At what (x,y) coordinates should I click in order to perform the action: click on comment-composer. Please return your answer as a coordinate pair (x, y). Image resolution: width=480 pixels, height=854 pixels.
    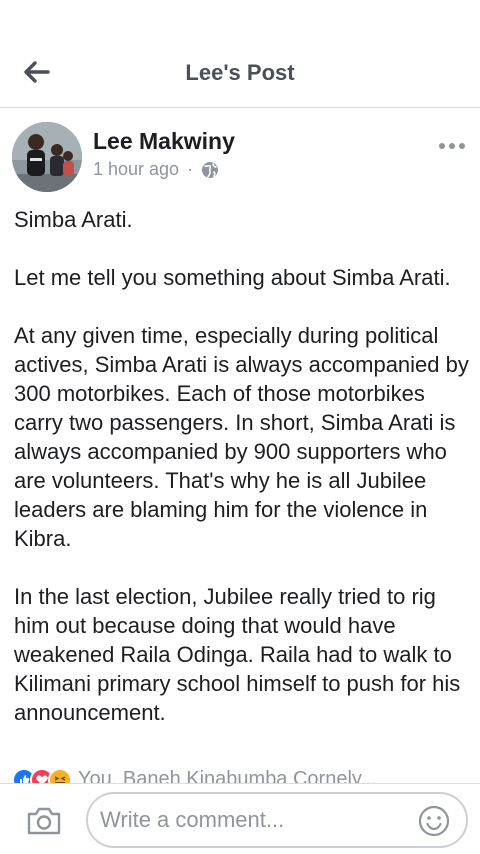
    Looking at the image, I should click on (240, 818).